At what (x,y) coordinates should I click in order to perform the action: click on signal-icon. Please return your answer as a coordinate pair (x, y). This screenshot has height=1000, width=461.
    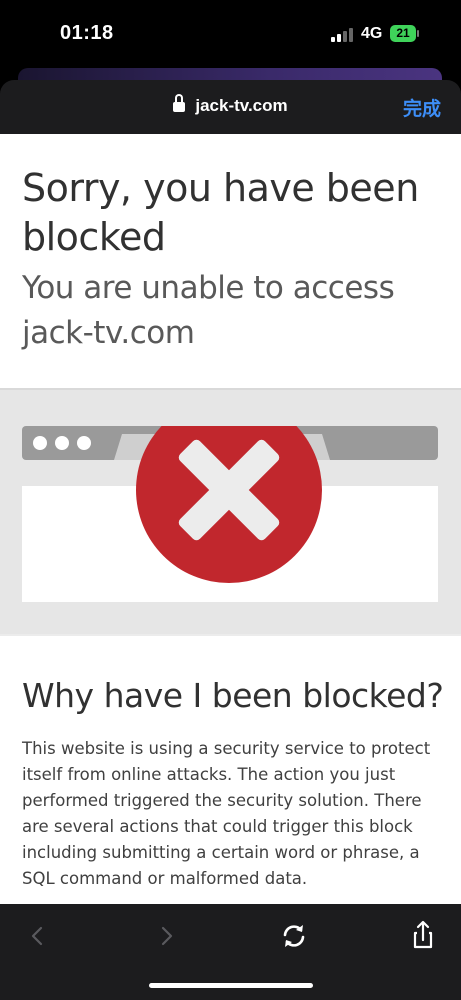
    Looking at the image, I should click on (343, 35).